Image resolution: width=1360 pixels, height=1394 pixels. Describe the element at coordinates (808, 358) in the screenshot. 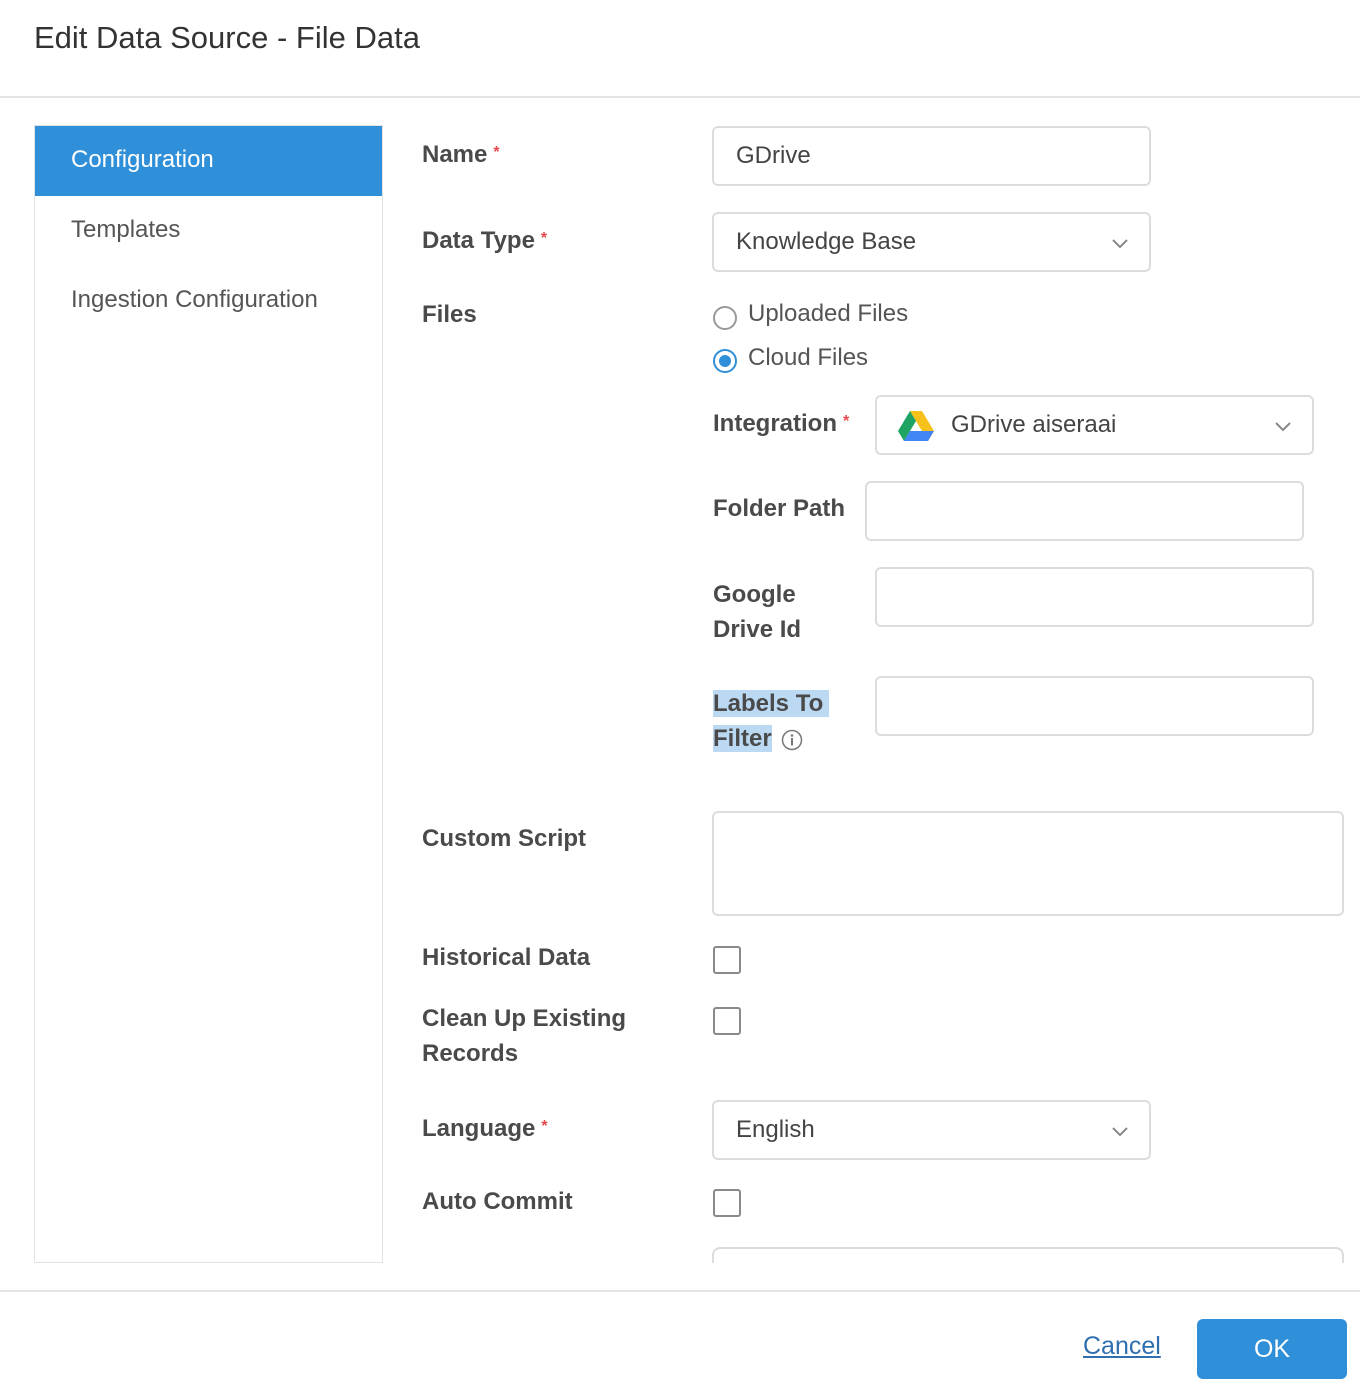

I see `cloud-files-label: Cloud Files` at that location.